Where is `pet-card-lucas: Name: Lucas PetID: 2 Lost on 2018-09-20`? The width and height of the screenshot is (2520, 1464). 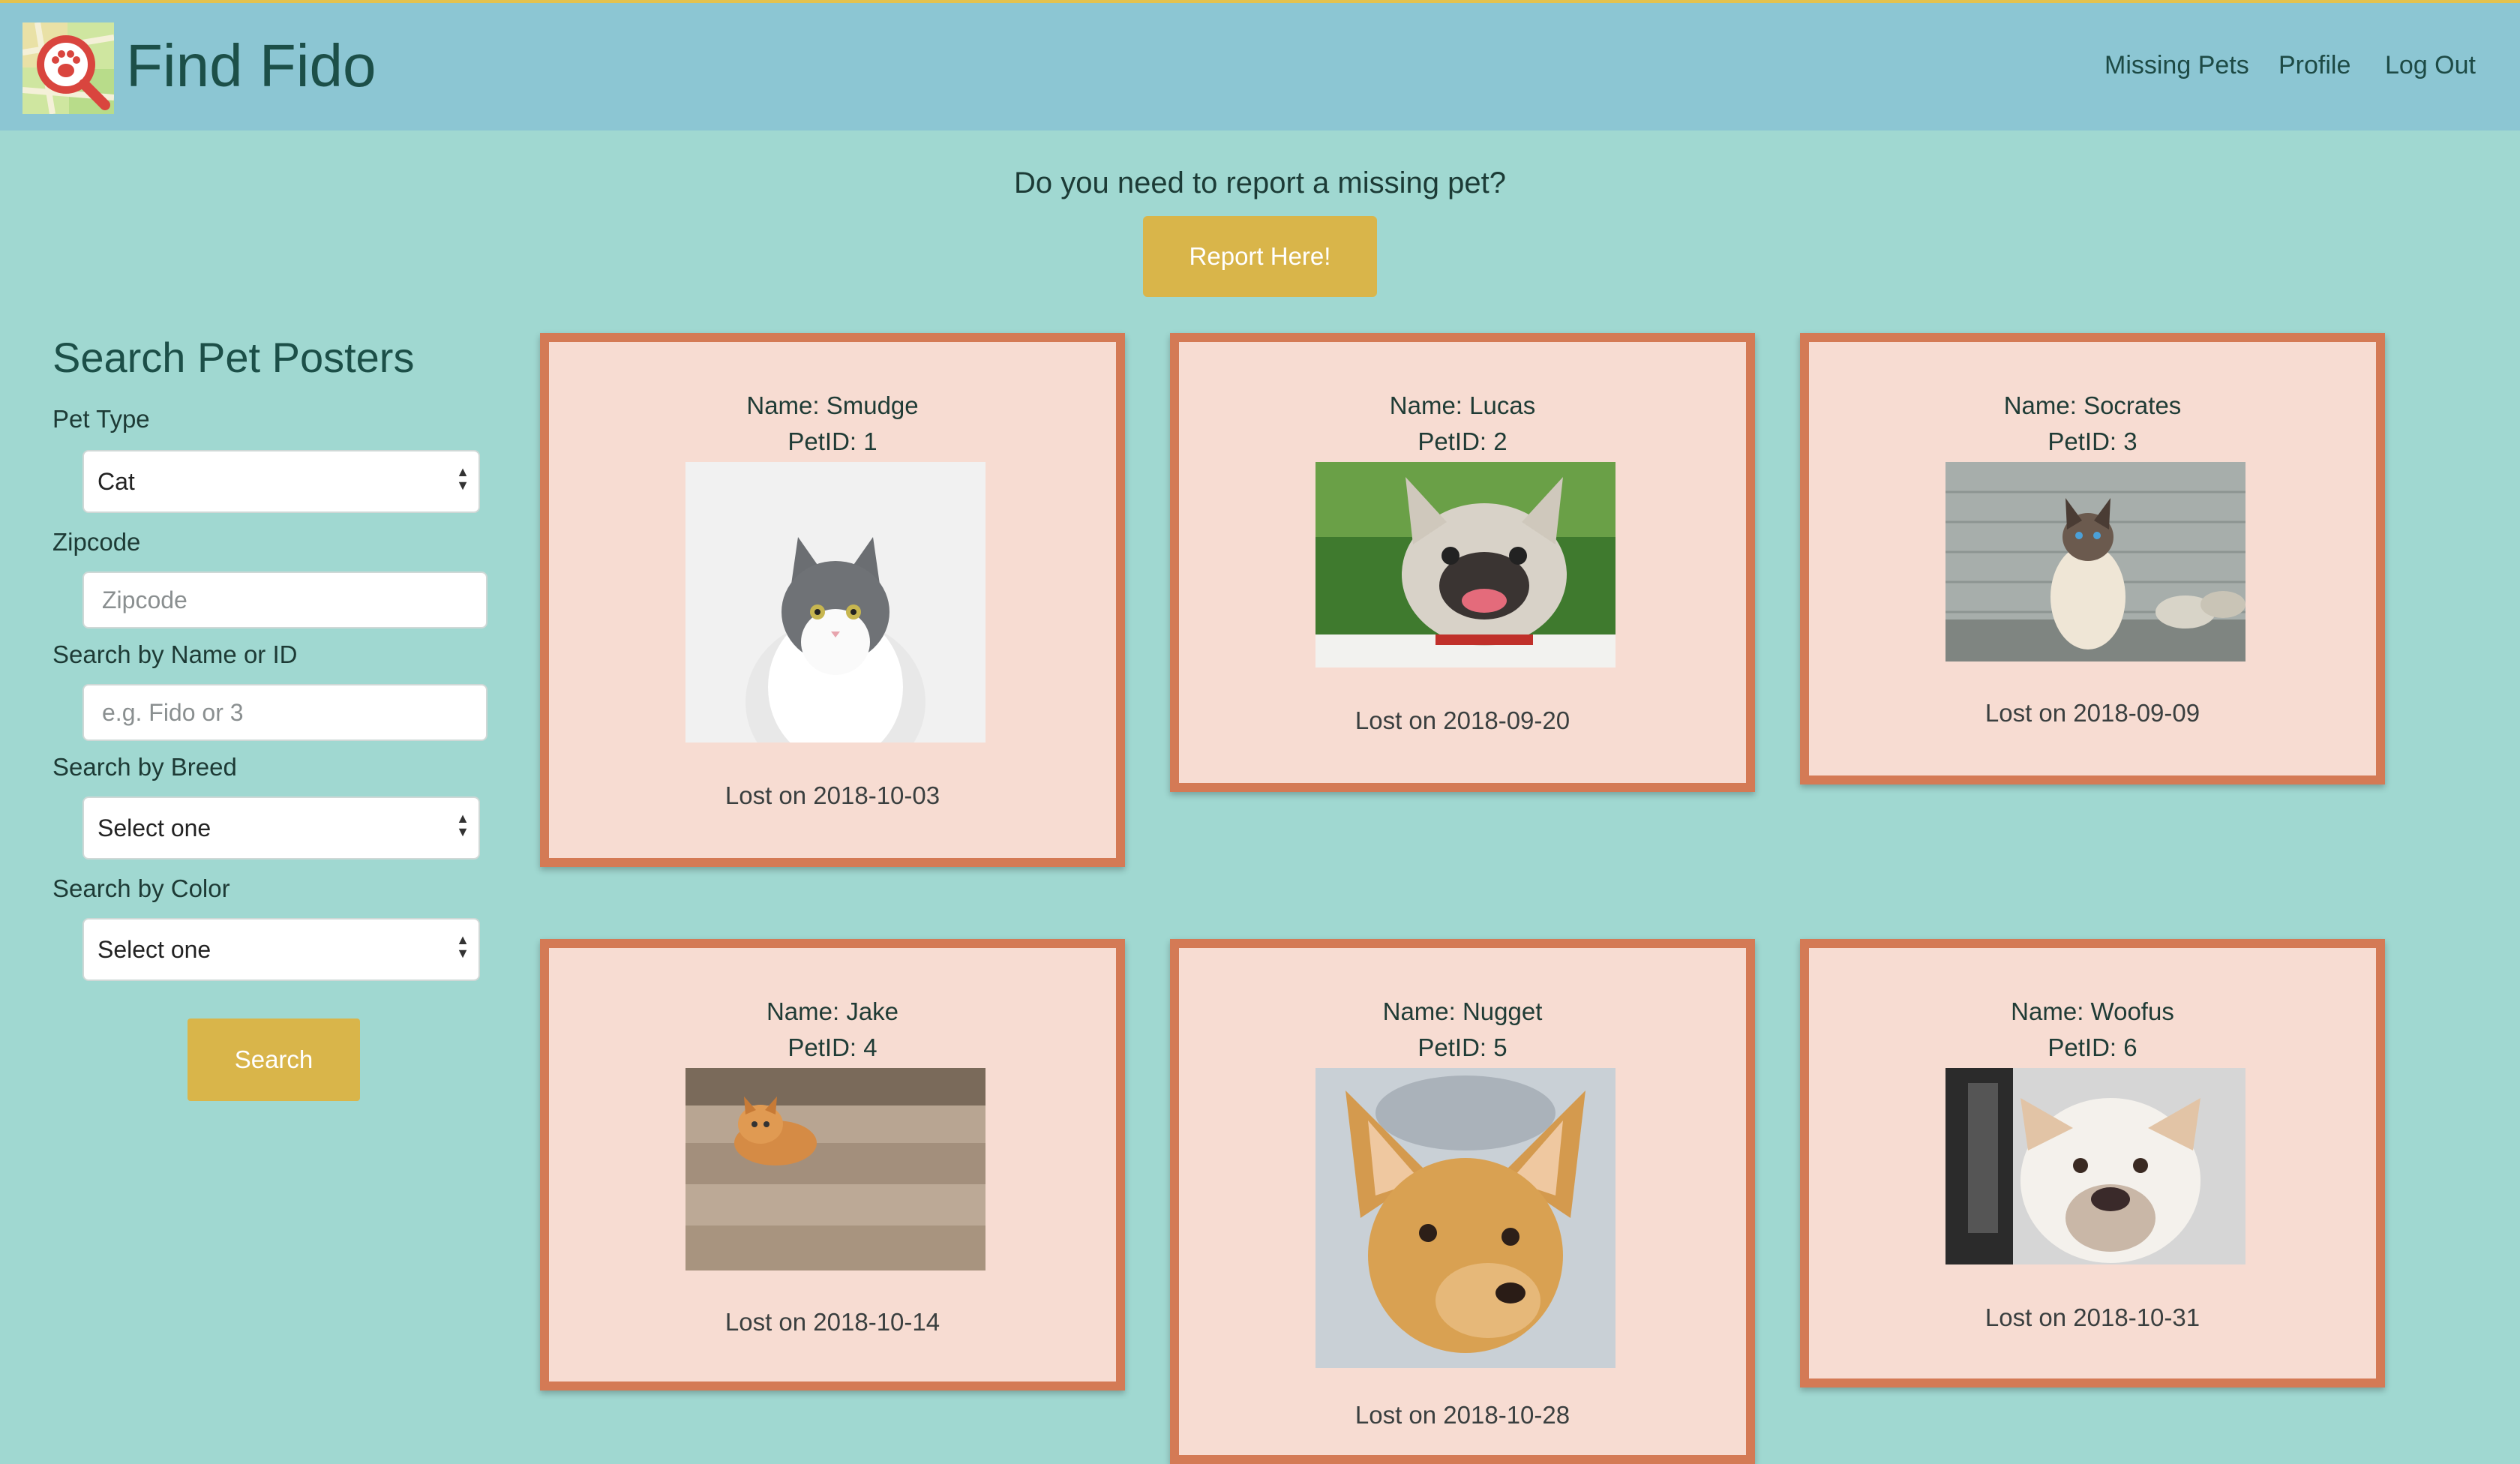 pet-card-lucas: Name: Lucas PetID: 2 Lost on 2018-09-20 is located at coordinates (1462, 562).